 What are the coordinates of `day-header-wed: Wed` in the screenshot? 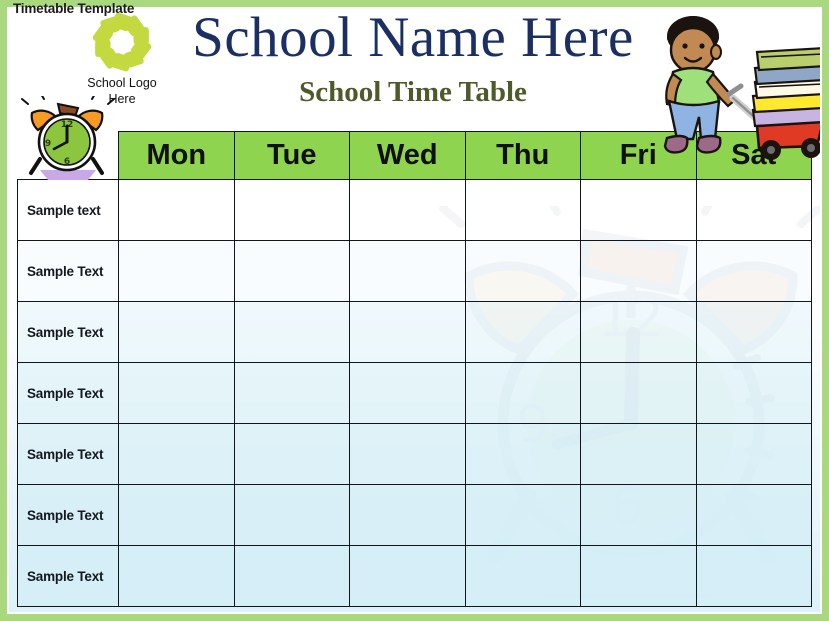 It's located at (407, 155).